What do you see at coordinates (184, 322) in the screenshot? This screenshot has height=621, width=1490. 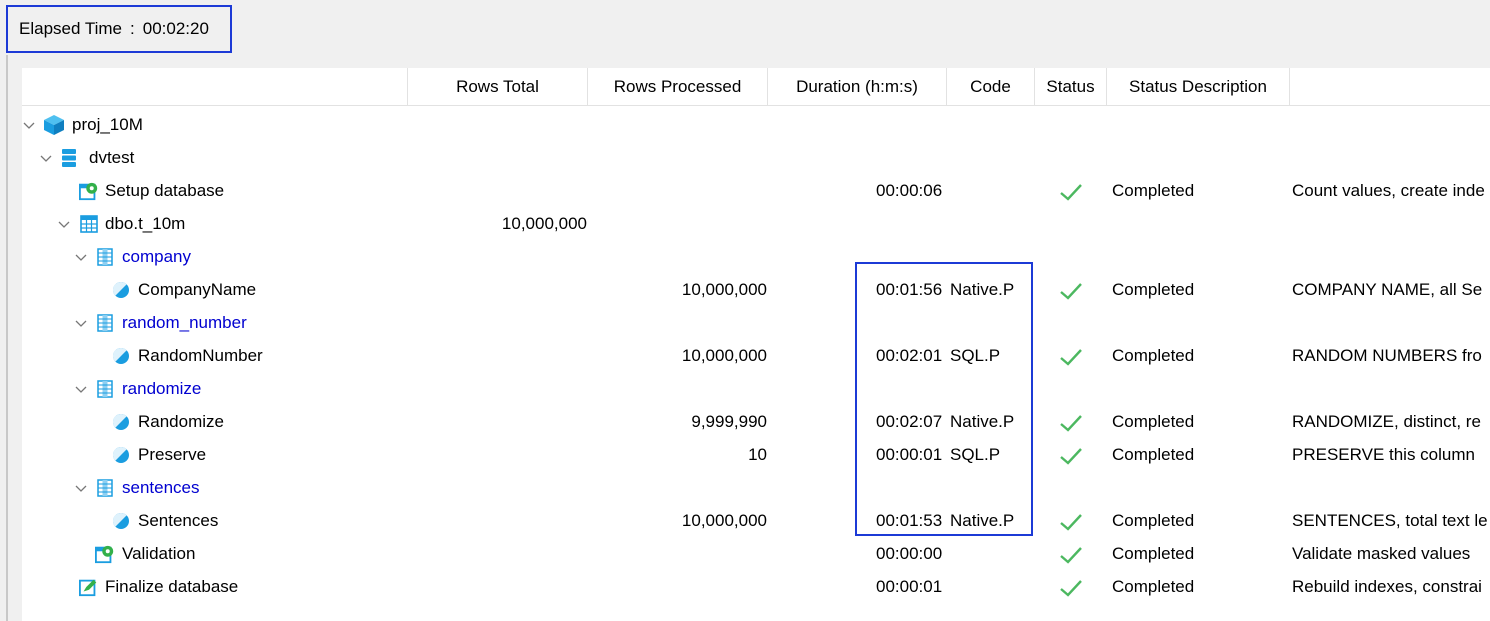 I see `row-name: random_number` at bounding box center [184, 322].